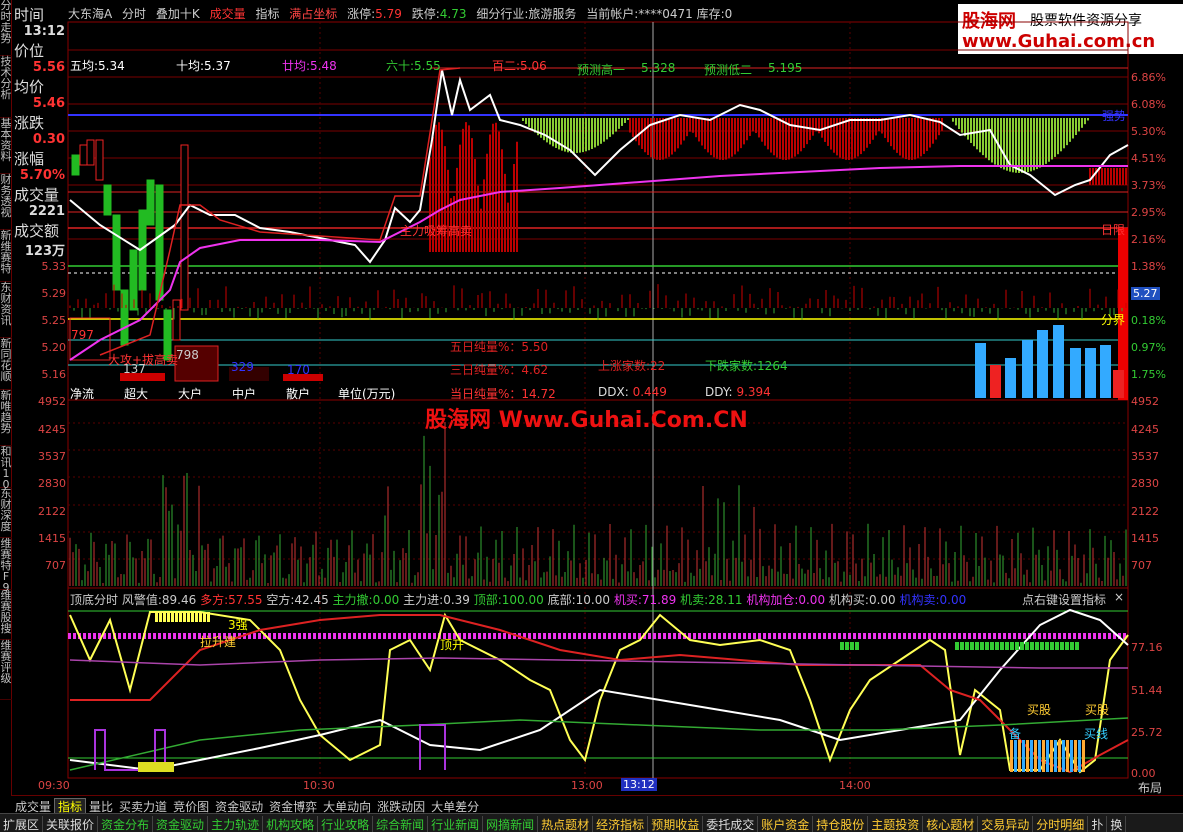  What do you see at coordinates (136, 394) in the screenshot?
I see `flow-super: 超大` at bounding box center [136, 394].